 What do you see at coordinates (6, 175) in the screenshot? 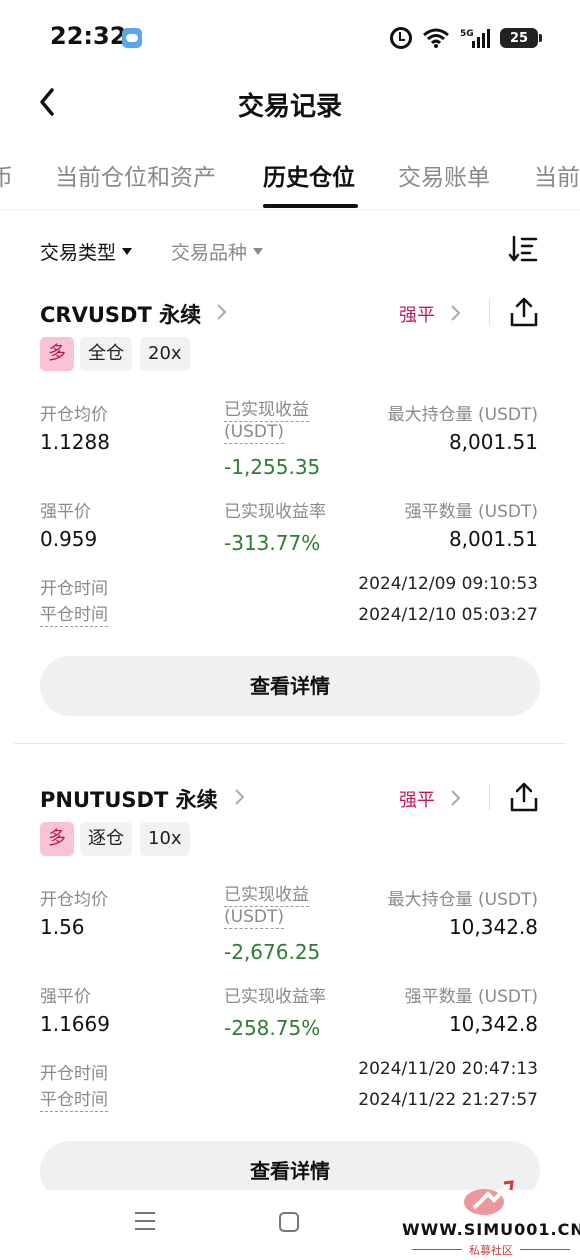
I see `tab-coin: 币` at bounding box center [6, 175].